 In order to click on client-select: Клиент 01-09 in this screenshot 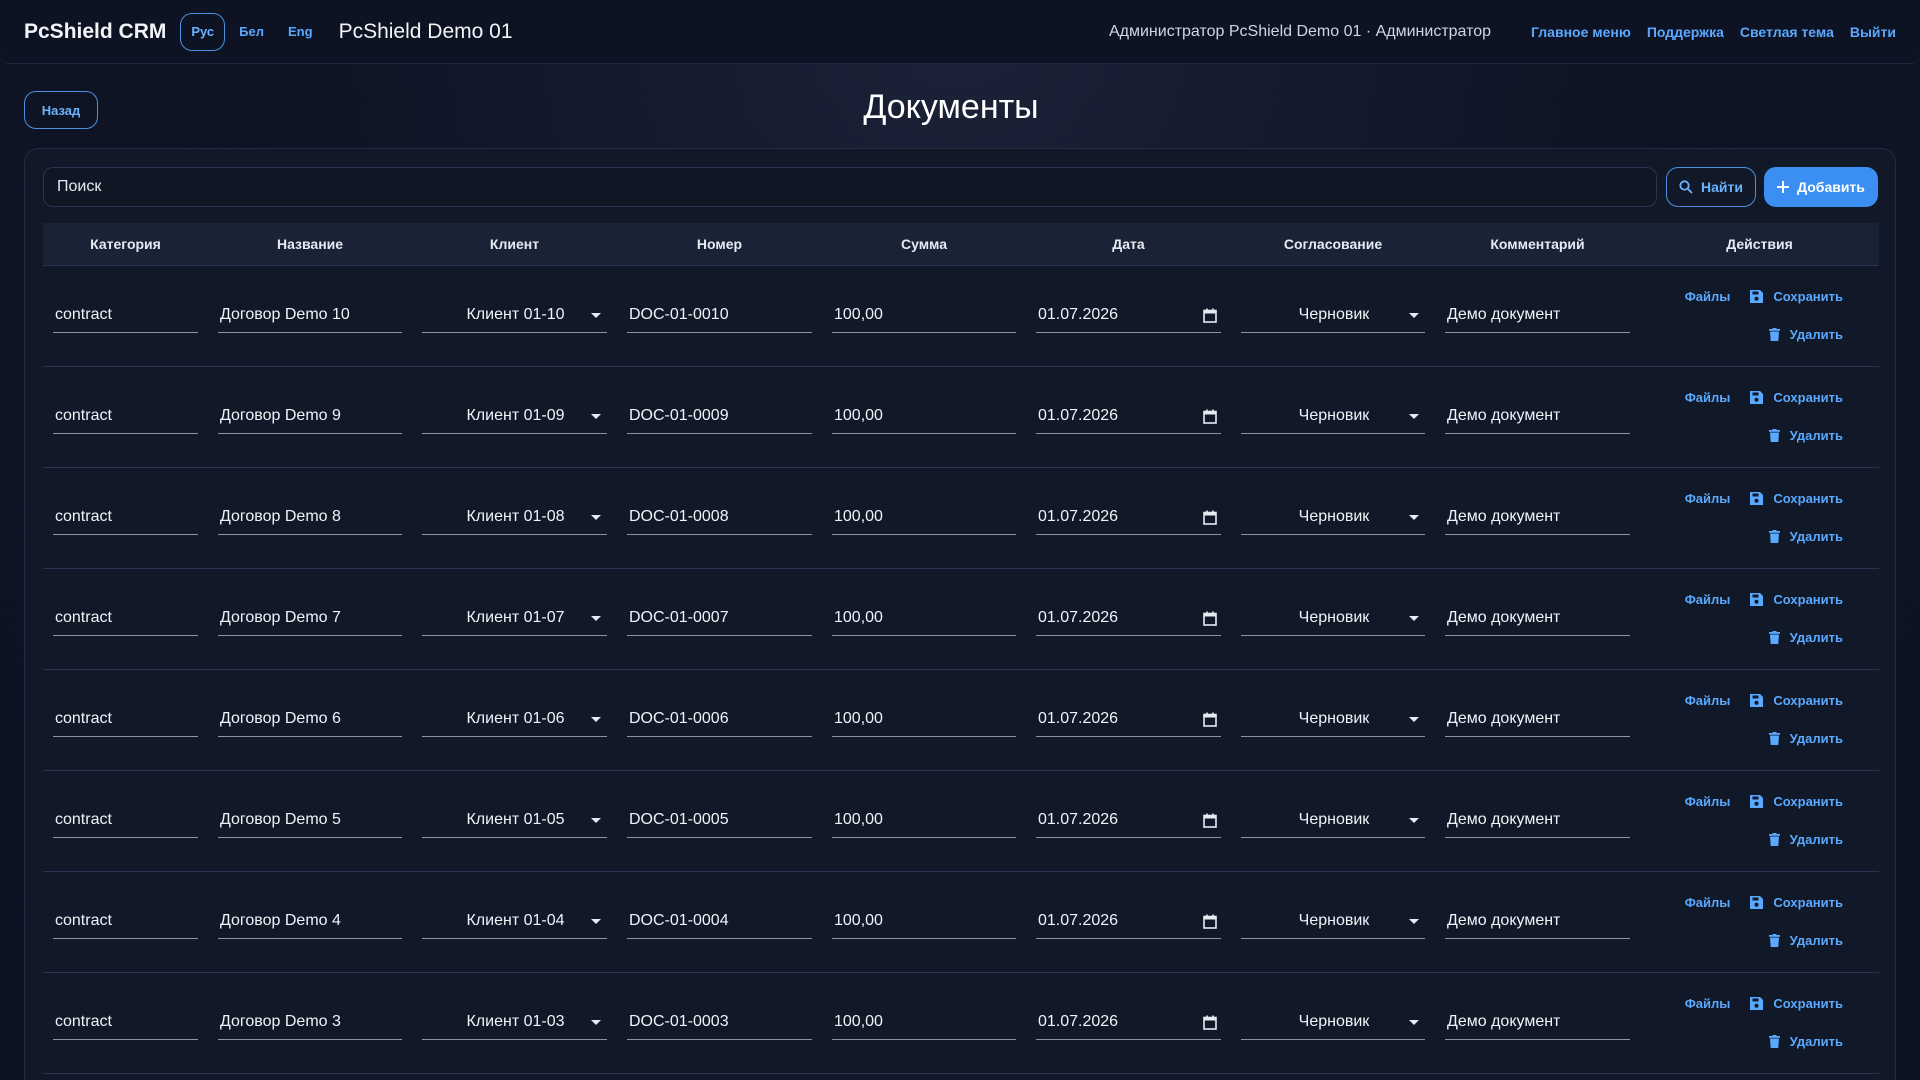, I will do `click(514, 417)`.